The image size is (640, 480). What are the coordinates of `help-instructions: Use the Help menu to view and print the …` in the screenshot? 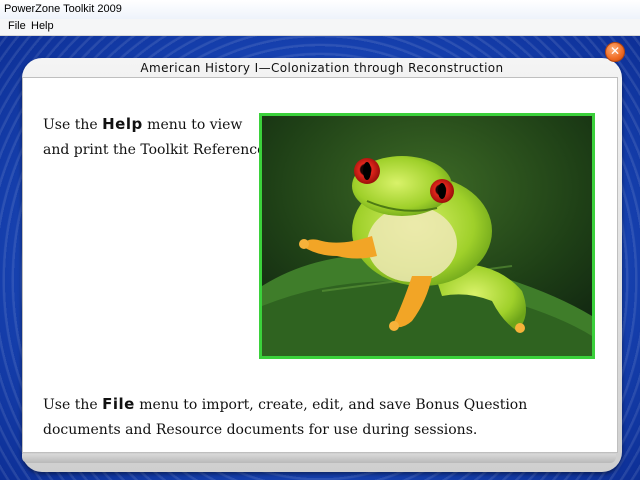 It's located at (156, 137).